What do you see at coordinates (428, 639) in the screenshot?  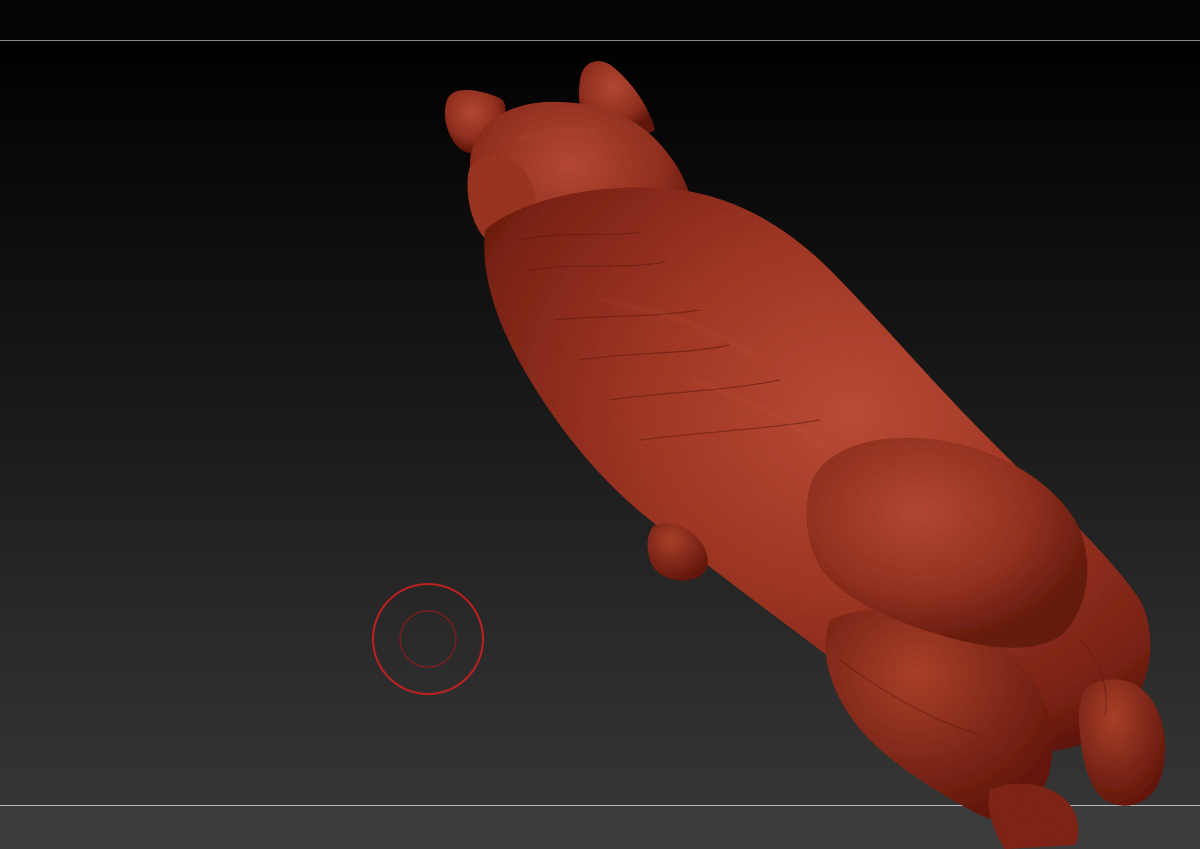 I see `brush-cursor-icon` at bounding box center [428, 639].